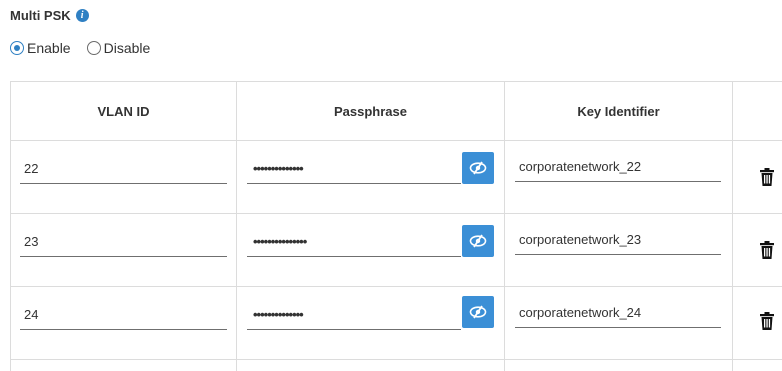 The image size is (782, 371). I want to click on info-icon: i, so click(82, 15).